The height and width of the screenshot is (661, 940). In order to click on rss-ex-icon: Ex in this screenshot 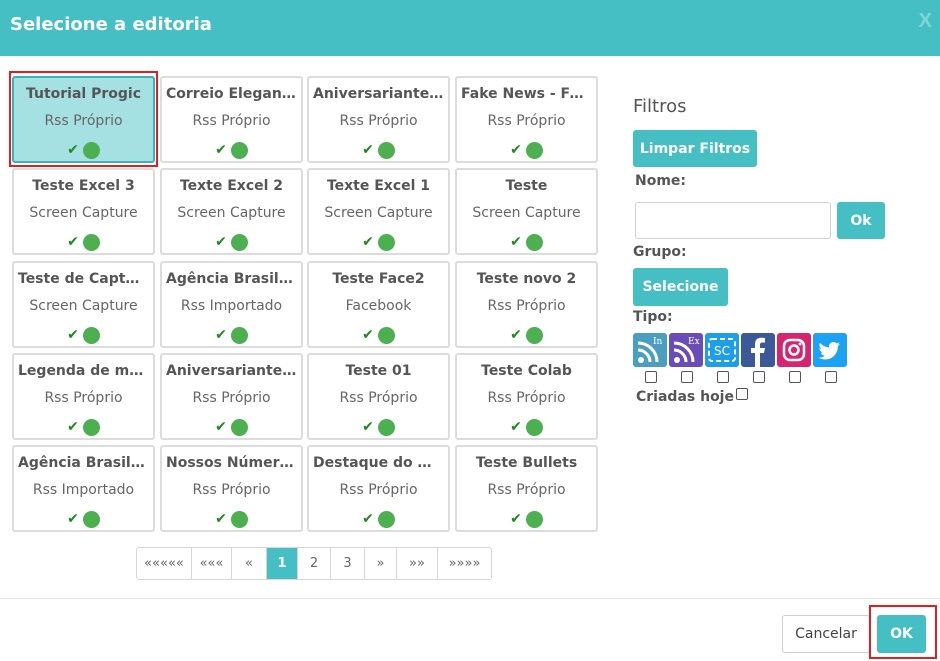, I will do `click(686, 350)`.